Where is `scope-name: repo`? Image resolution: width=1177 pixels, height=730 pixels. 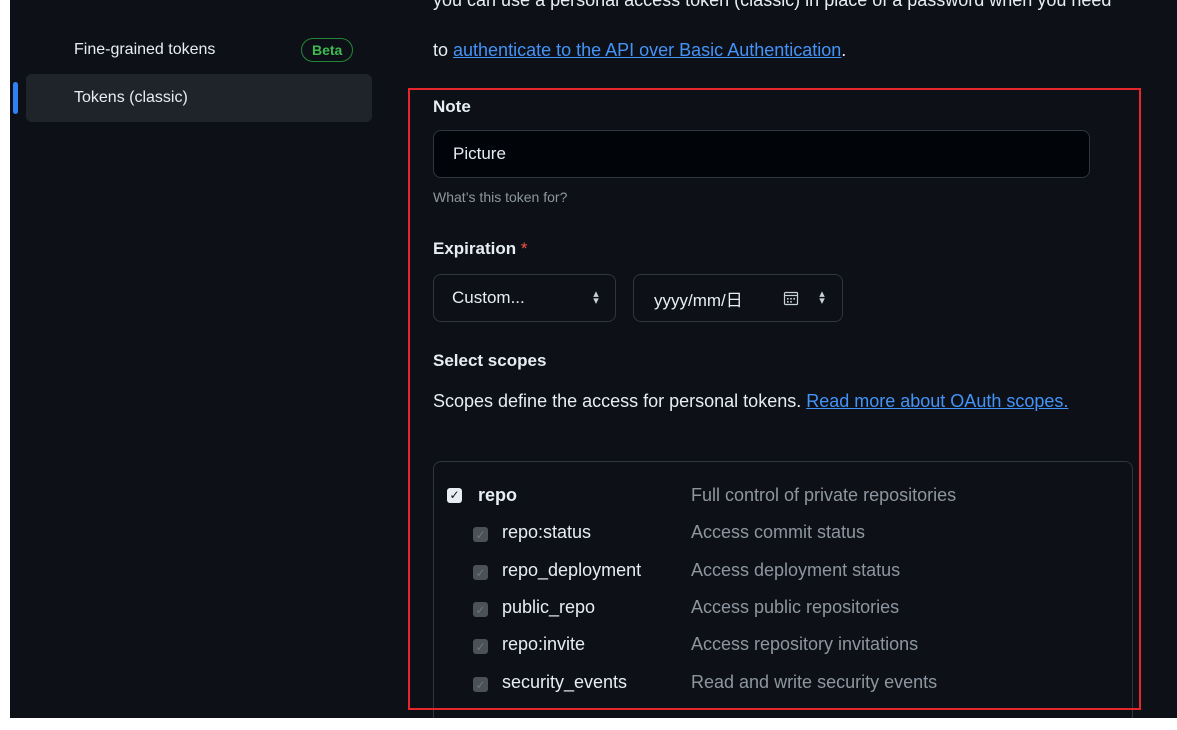
scope-name: repo is located at coordinates (498, 494).